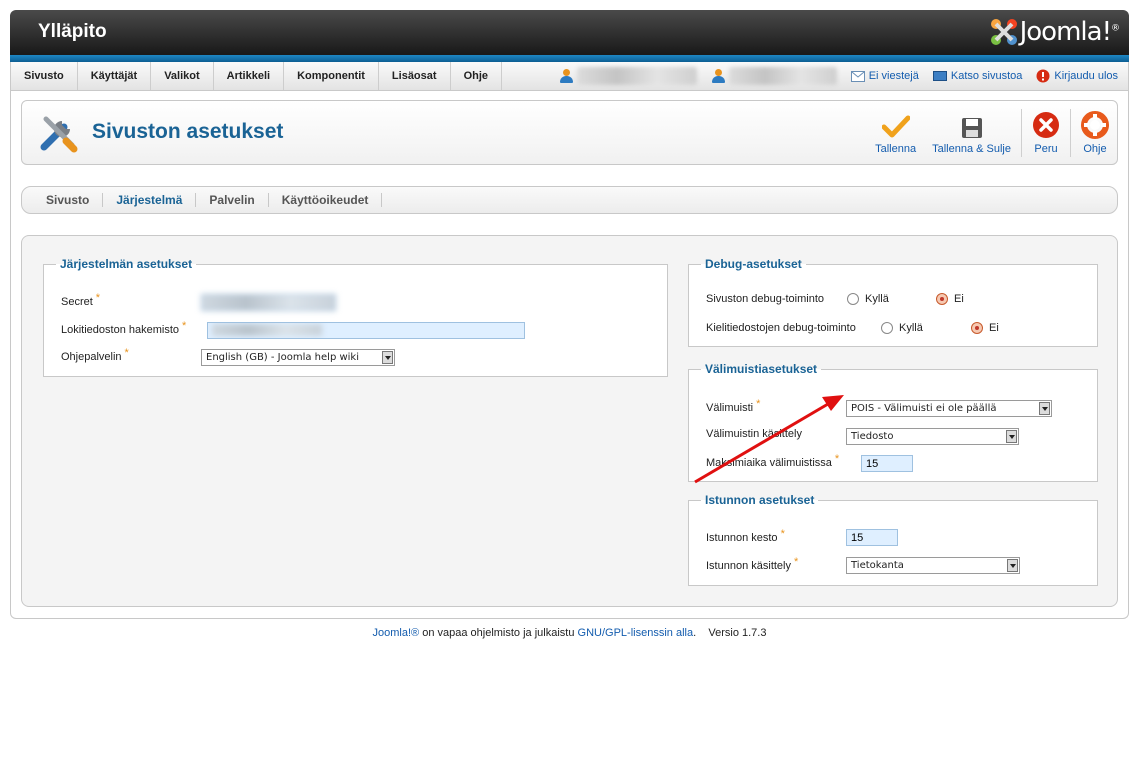 The image size is (1139, 781). Describe the element at coordinates (1095, 125) in the screenshot. I see `lifebuoy-icon` at that location.